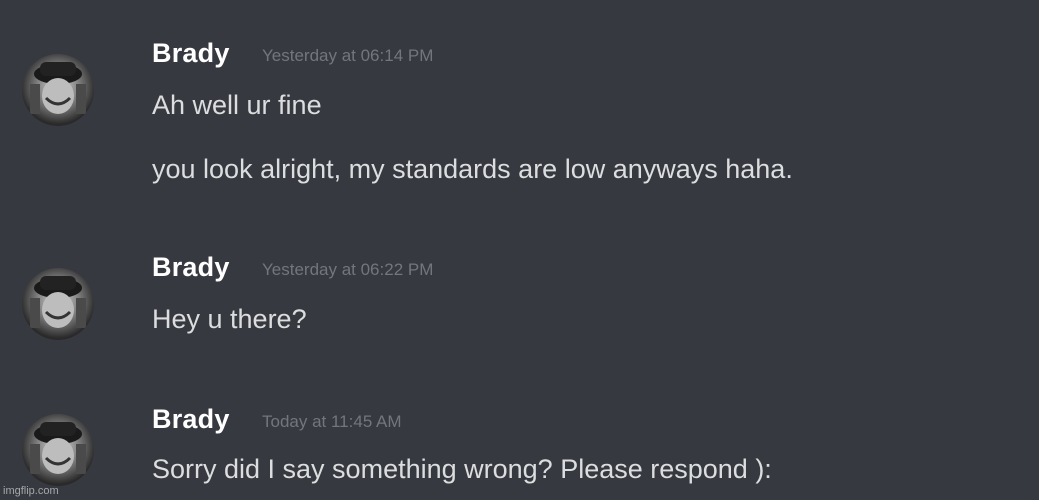 The image size is (1039, 500). I want to click on message-timestamp: Yesterday at 06:22 PM, so click(348, 269).